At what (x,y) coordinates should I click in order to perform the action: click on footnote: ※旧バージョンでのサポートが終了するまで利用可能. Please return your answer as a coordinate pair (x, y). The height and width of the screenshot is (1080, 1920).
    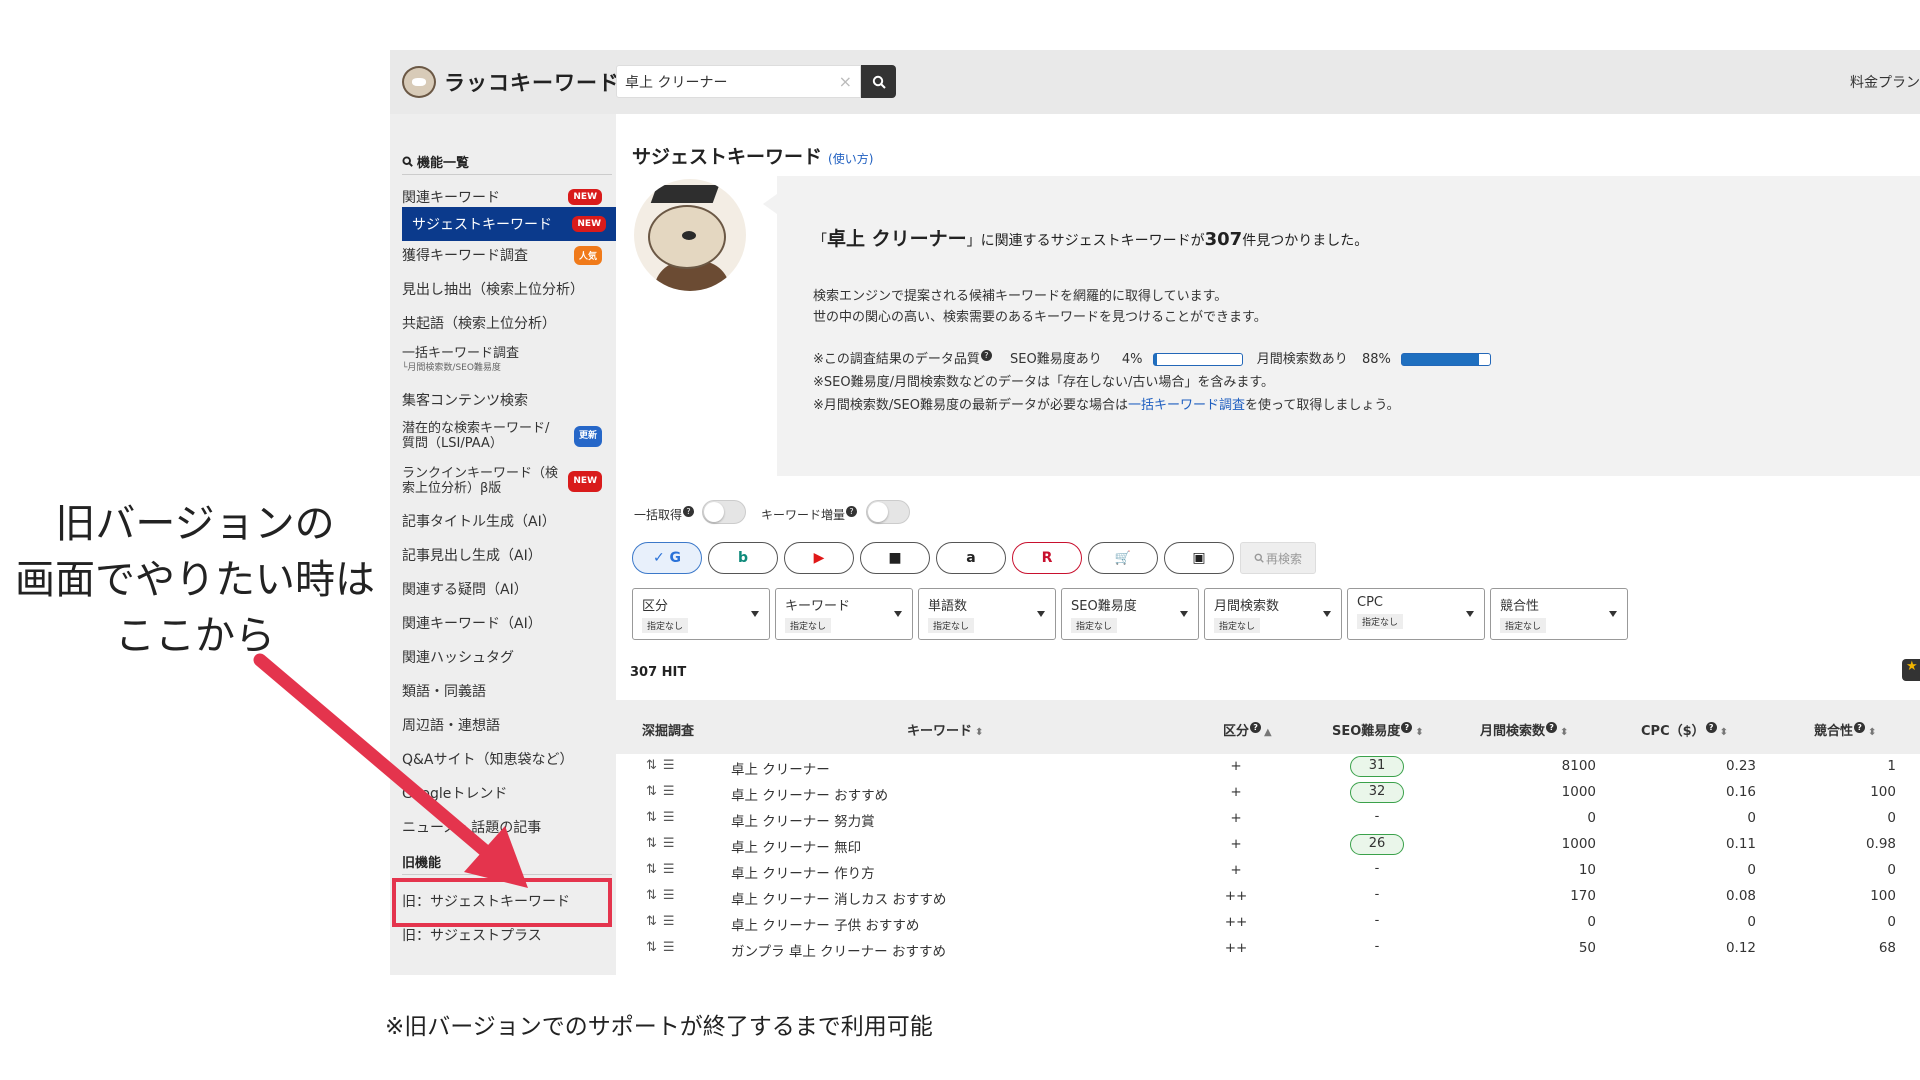
    Looking at the image, I should click on (659, 1027).